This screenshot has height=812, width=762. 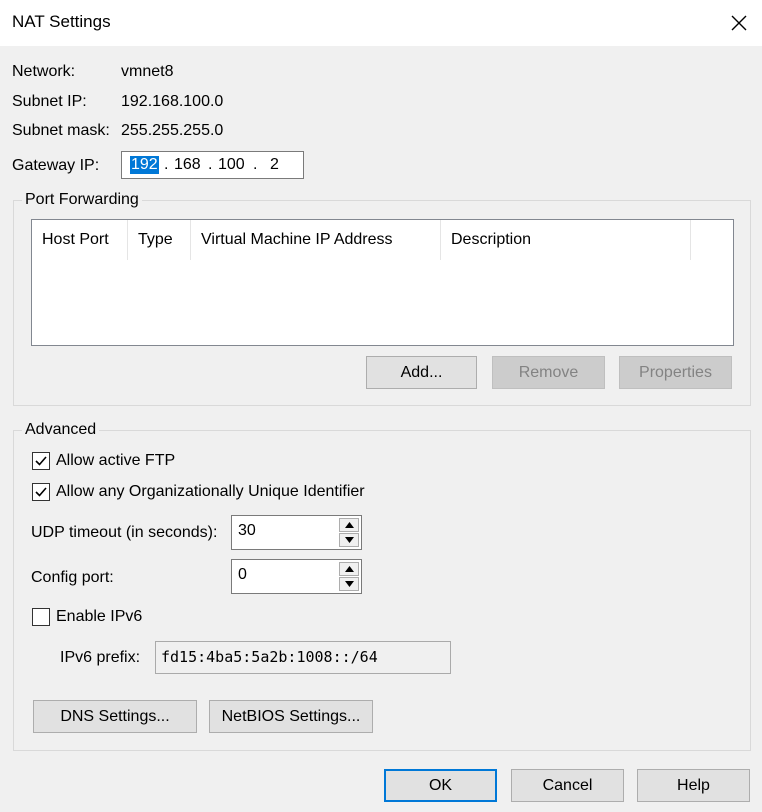 What do you see at coordinates (100, 657) in the screenshot?
I see `ipv6-prefix-label: IPv6 prefix:` at bounding box center [100, 657].